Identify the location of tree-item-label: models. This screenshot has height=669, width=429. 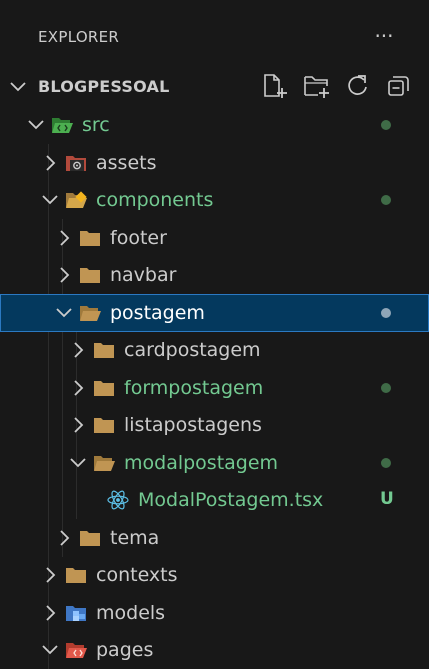
(131, 613).